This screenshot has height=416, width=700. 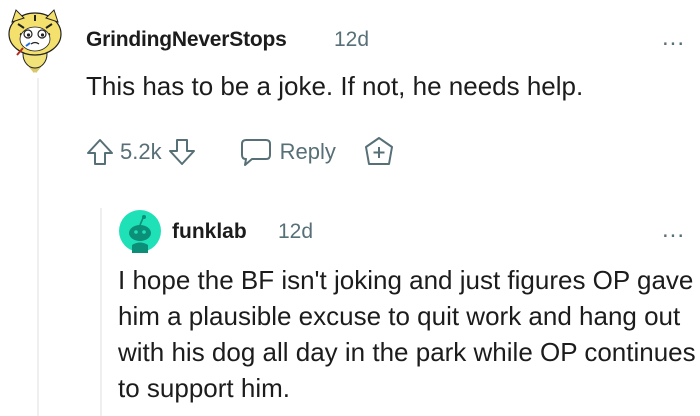 What do you see at coordinates (209, 232) in the screenshot?
I see `reply-username: funklab` at bounding box center [209, 232].